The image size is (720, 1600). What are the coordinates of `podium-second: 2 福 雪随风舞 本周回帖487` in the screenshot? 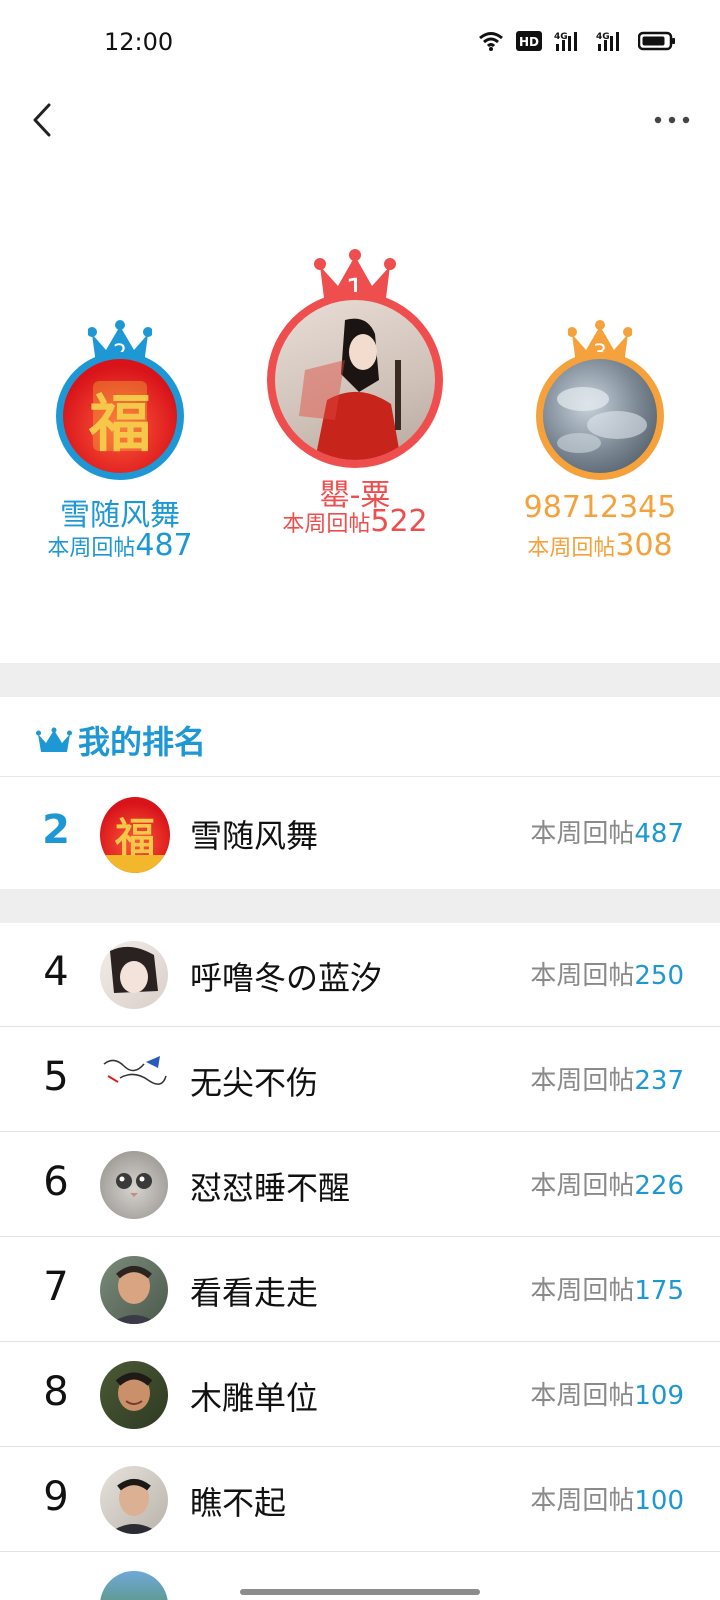 It's located at (120, 455).